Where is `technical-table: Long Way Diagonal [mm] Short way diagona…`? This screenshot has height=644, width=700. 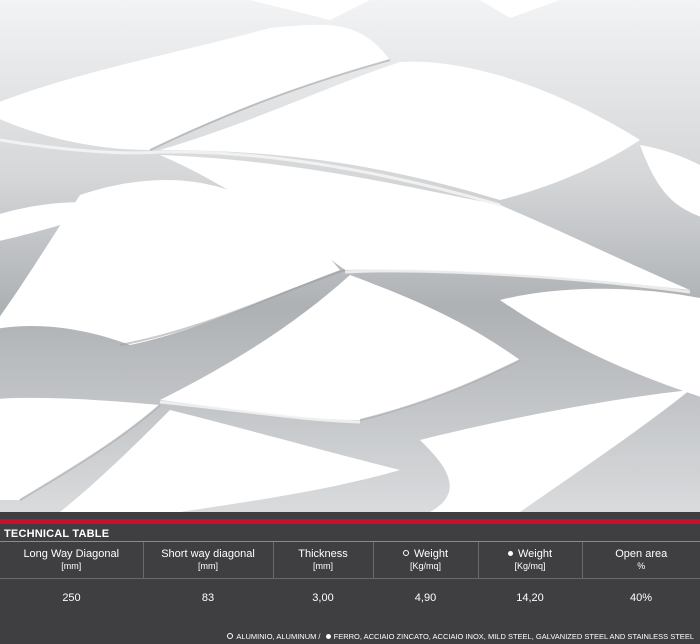 technical-table: Long Way Diagonal [mm] Short way diagona… is located at coordinates (350, 579).